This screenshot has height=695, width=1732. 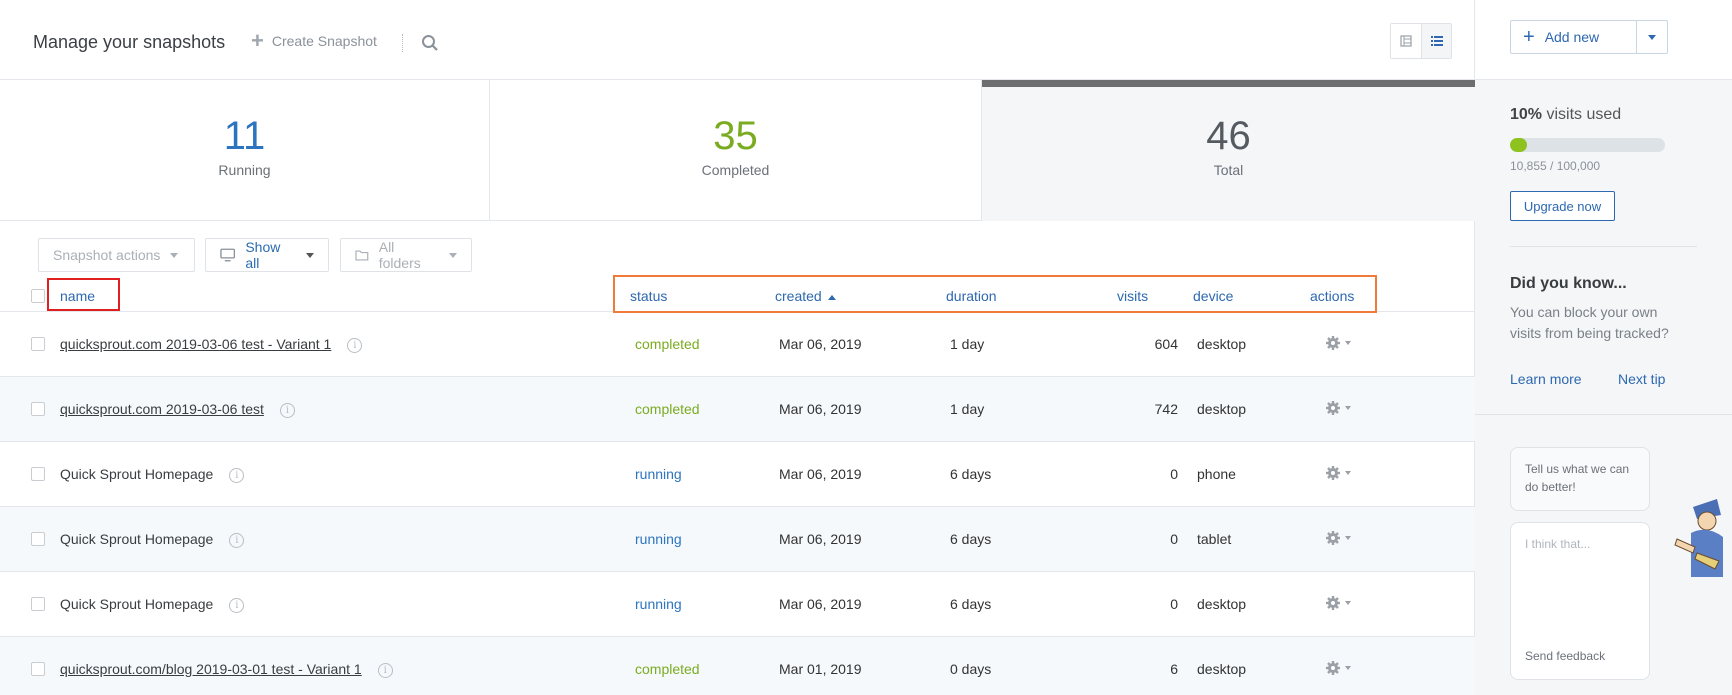 I want to click on add-new-label: Add new, so click(x=1572, y=37).